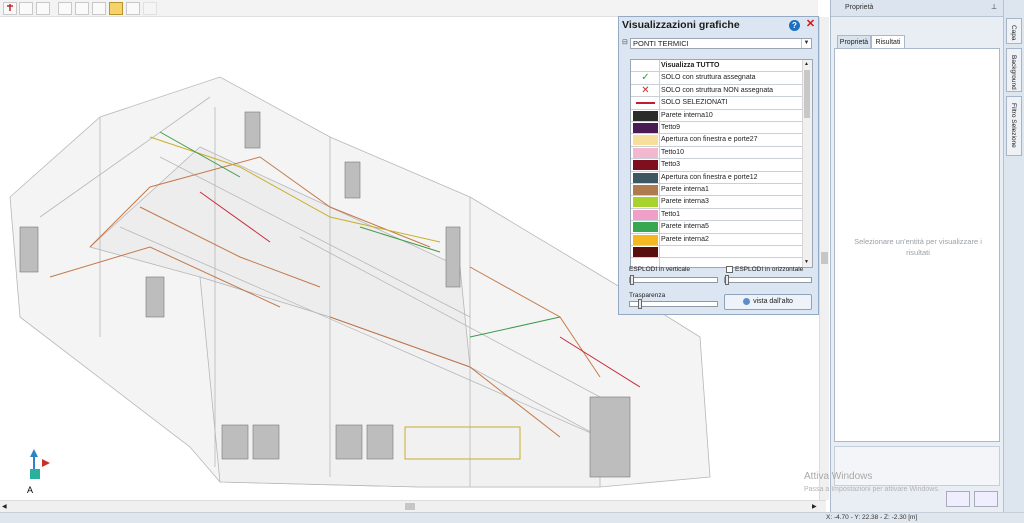 This screenshot has height=523, width=1024. What do you see at coordinates (150, 8) in the screenshot?
I see `disabled-icon` at bounding box center [150, 8].